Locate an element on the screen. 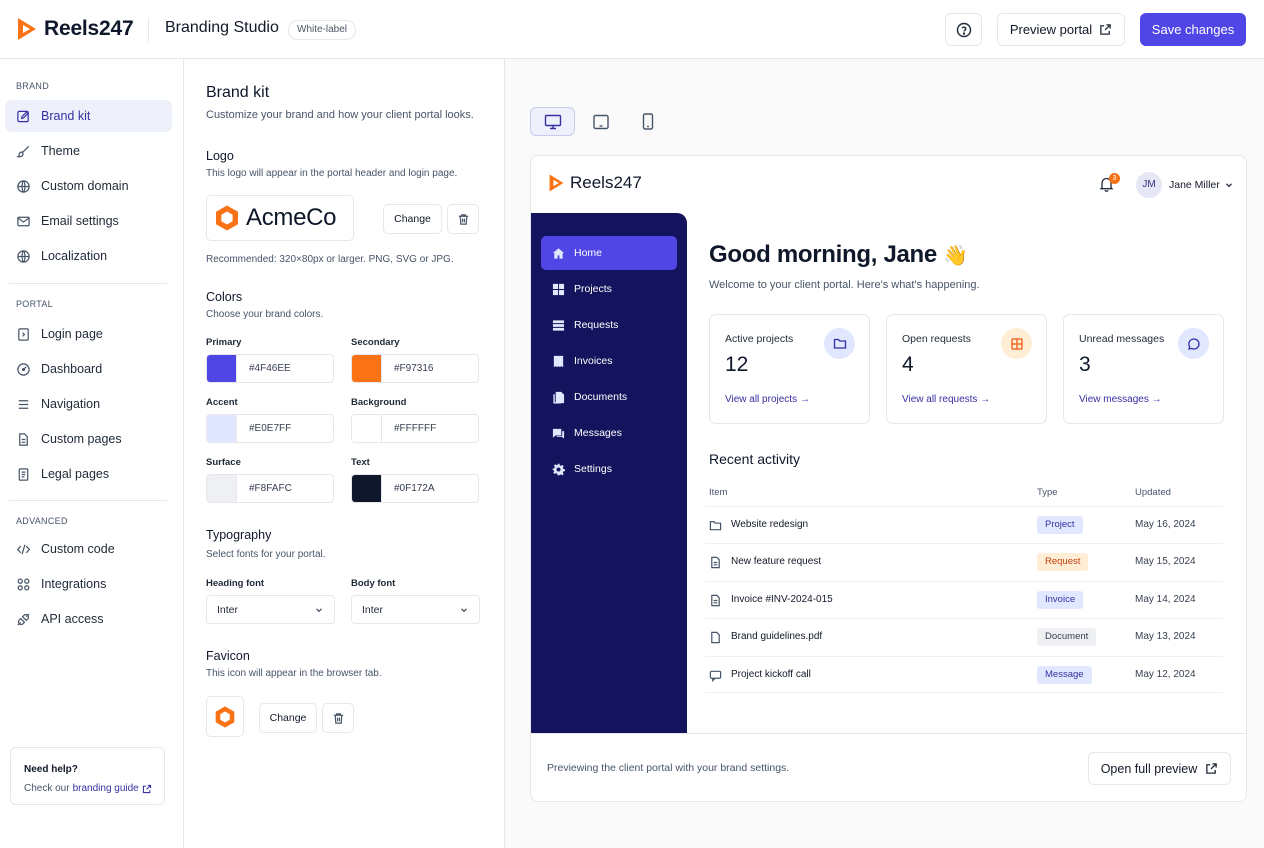 This screenshot has height=848, width=1264. table-row: Website redesign Project May 16, 2024 is located at coordinates (964, 524).